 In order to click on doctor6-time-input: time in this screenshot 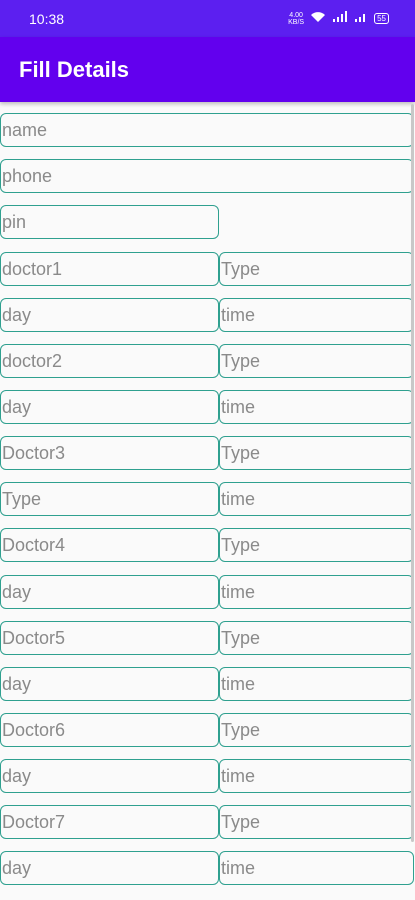, I will do `click(316, 776)`.